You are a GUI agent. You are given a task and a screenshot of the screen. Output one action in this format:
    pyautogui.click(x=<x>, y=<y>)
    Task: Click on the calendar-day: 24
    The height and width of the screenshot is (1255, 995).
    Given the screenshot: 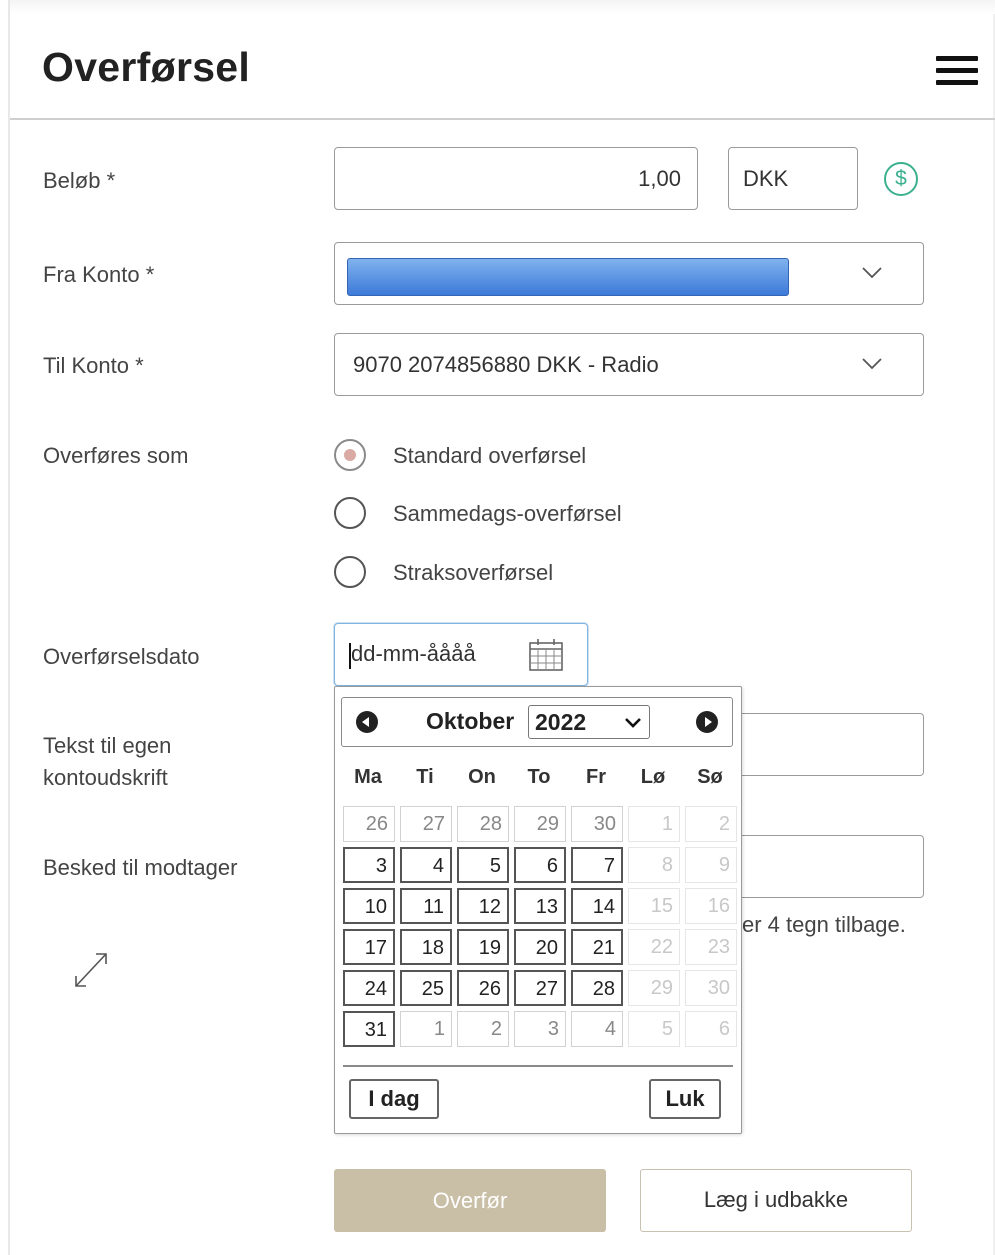 What is the action you would take?
    pyautogui.click(x=369, y=988)
    